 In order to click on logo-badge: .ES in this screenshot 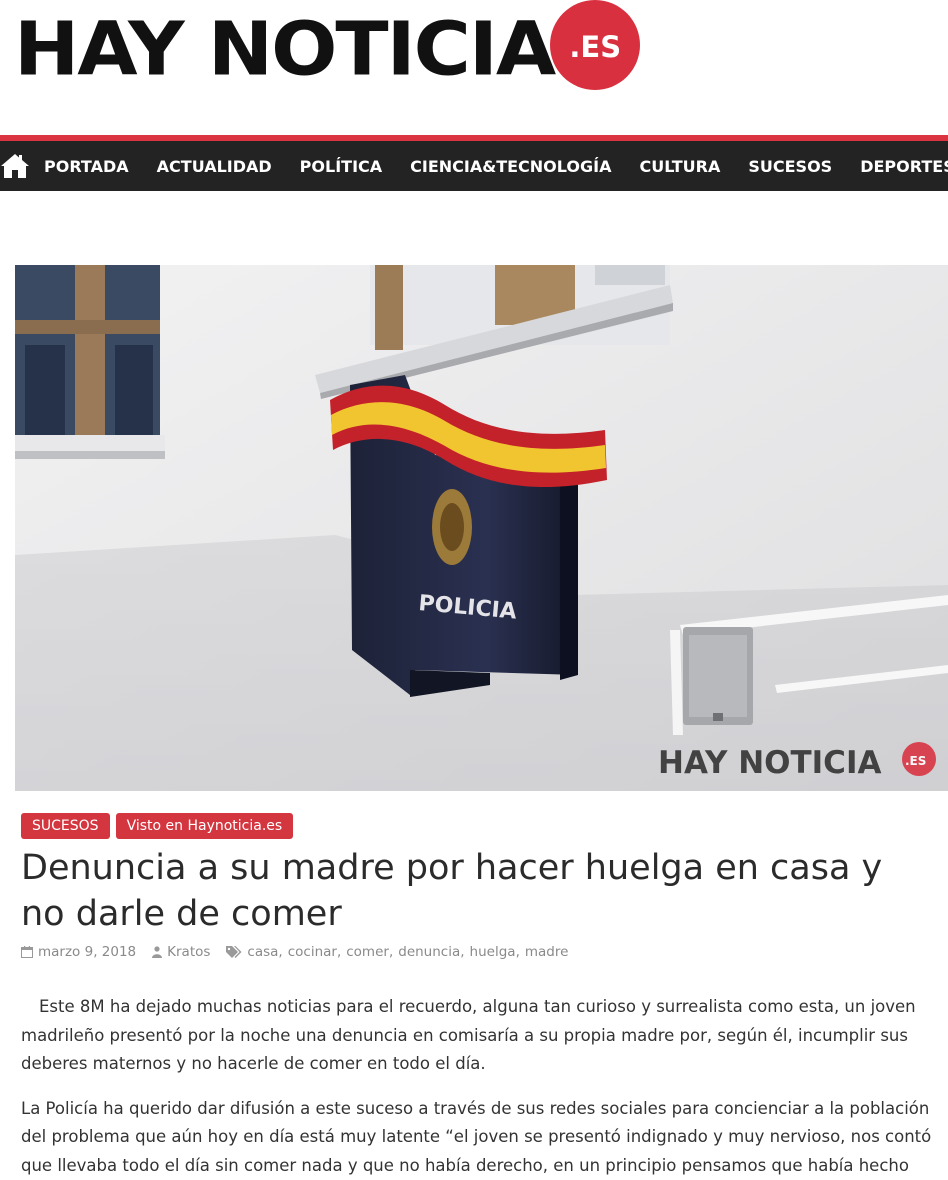, I will do `click(595, 45)`.